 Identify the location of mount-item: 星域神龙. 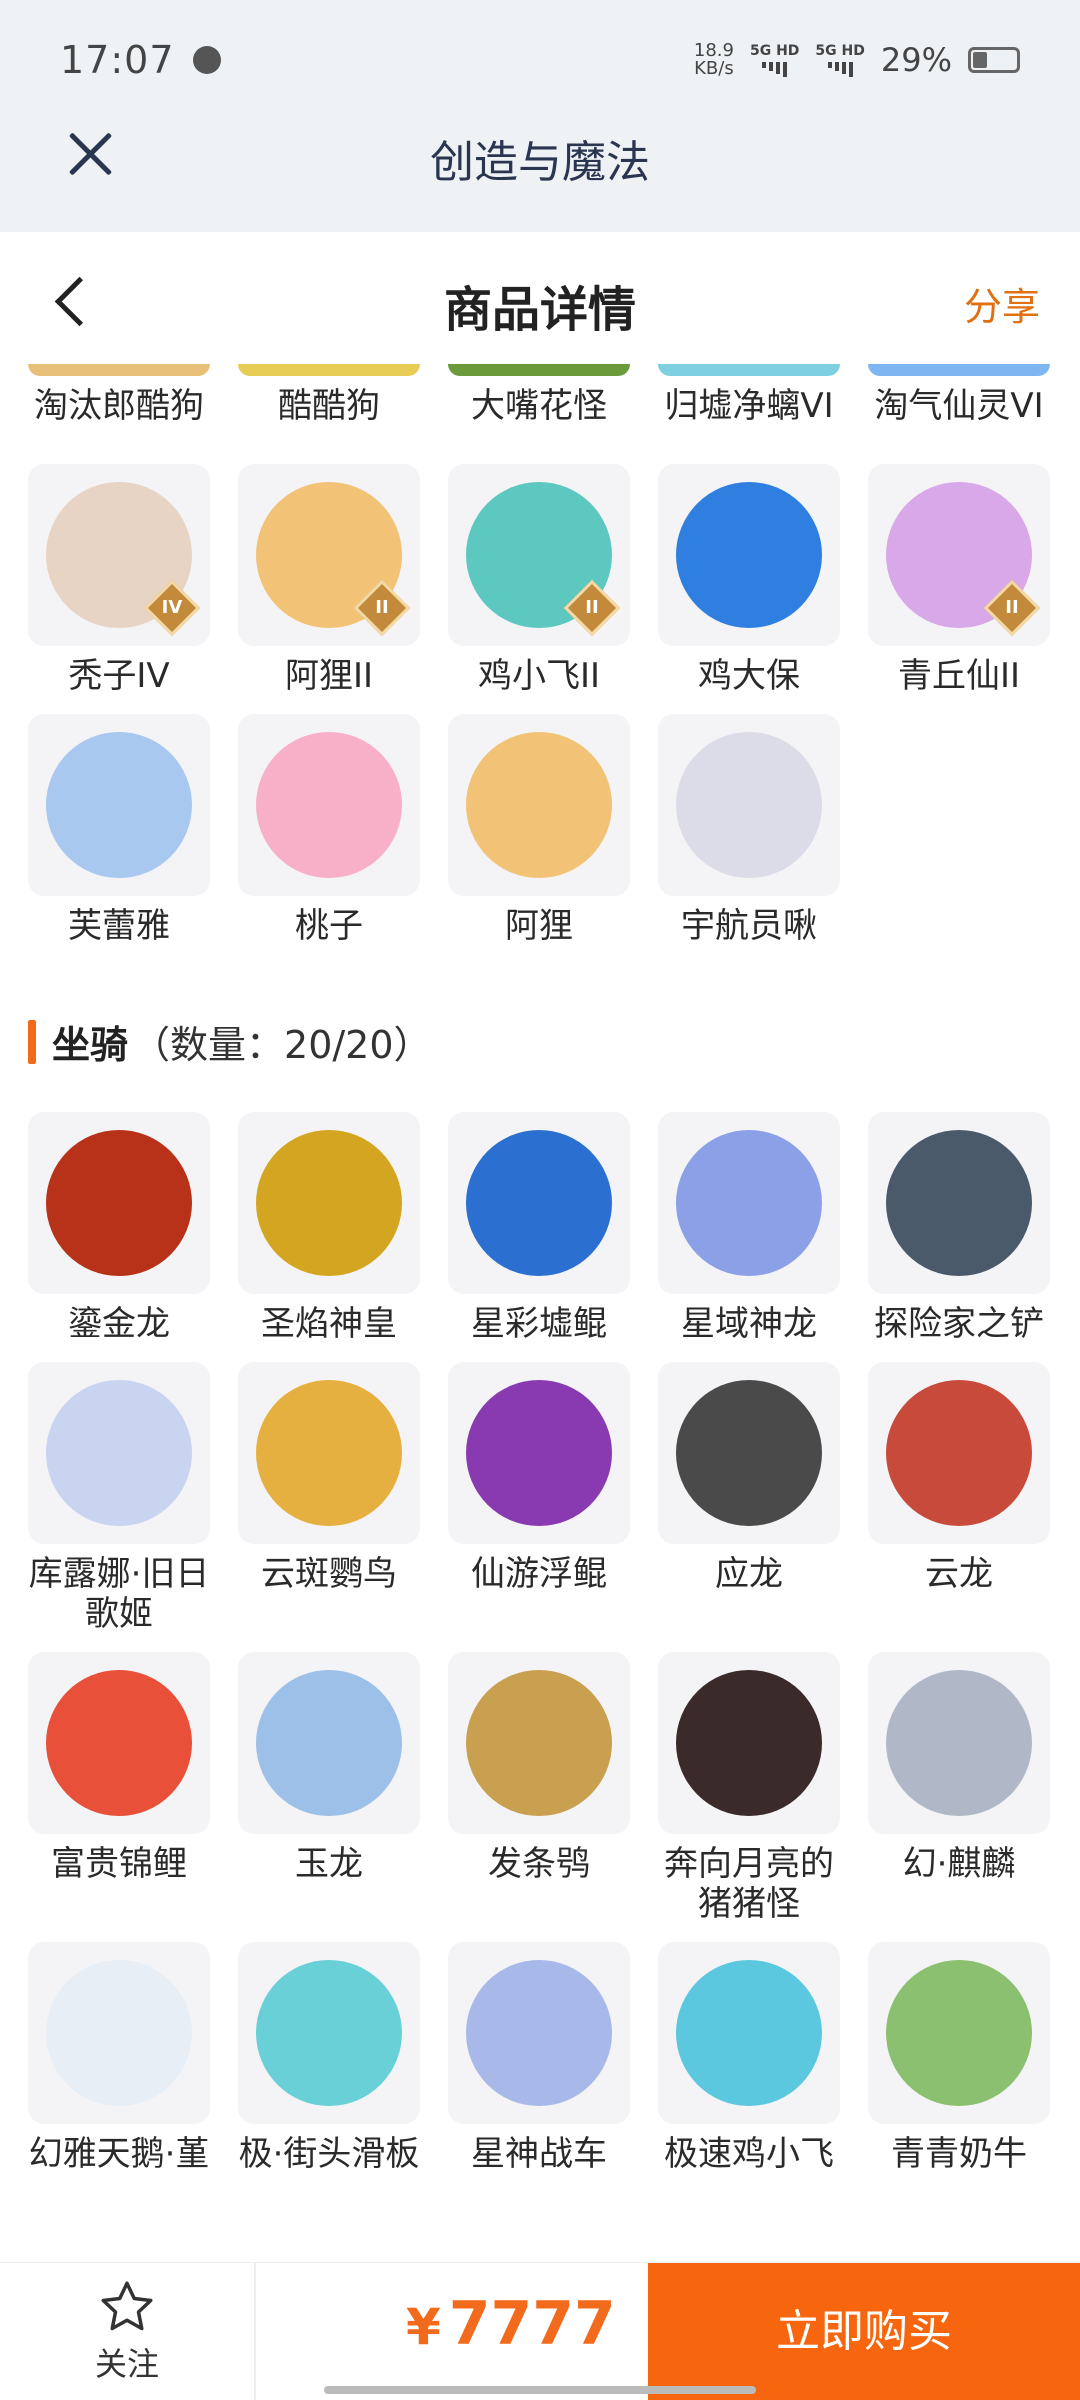
(749, 1228).